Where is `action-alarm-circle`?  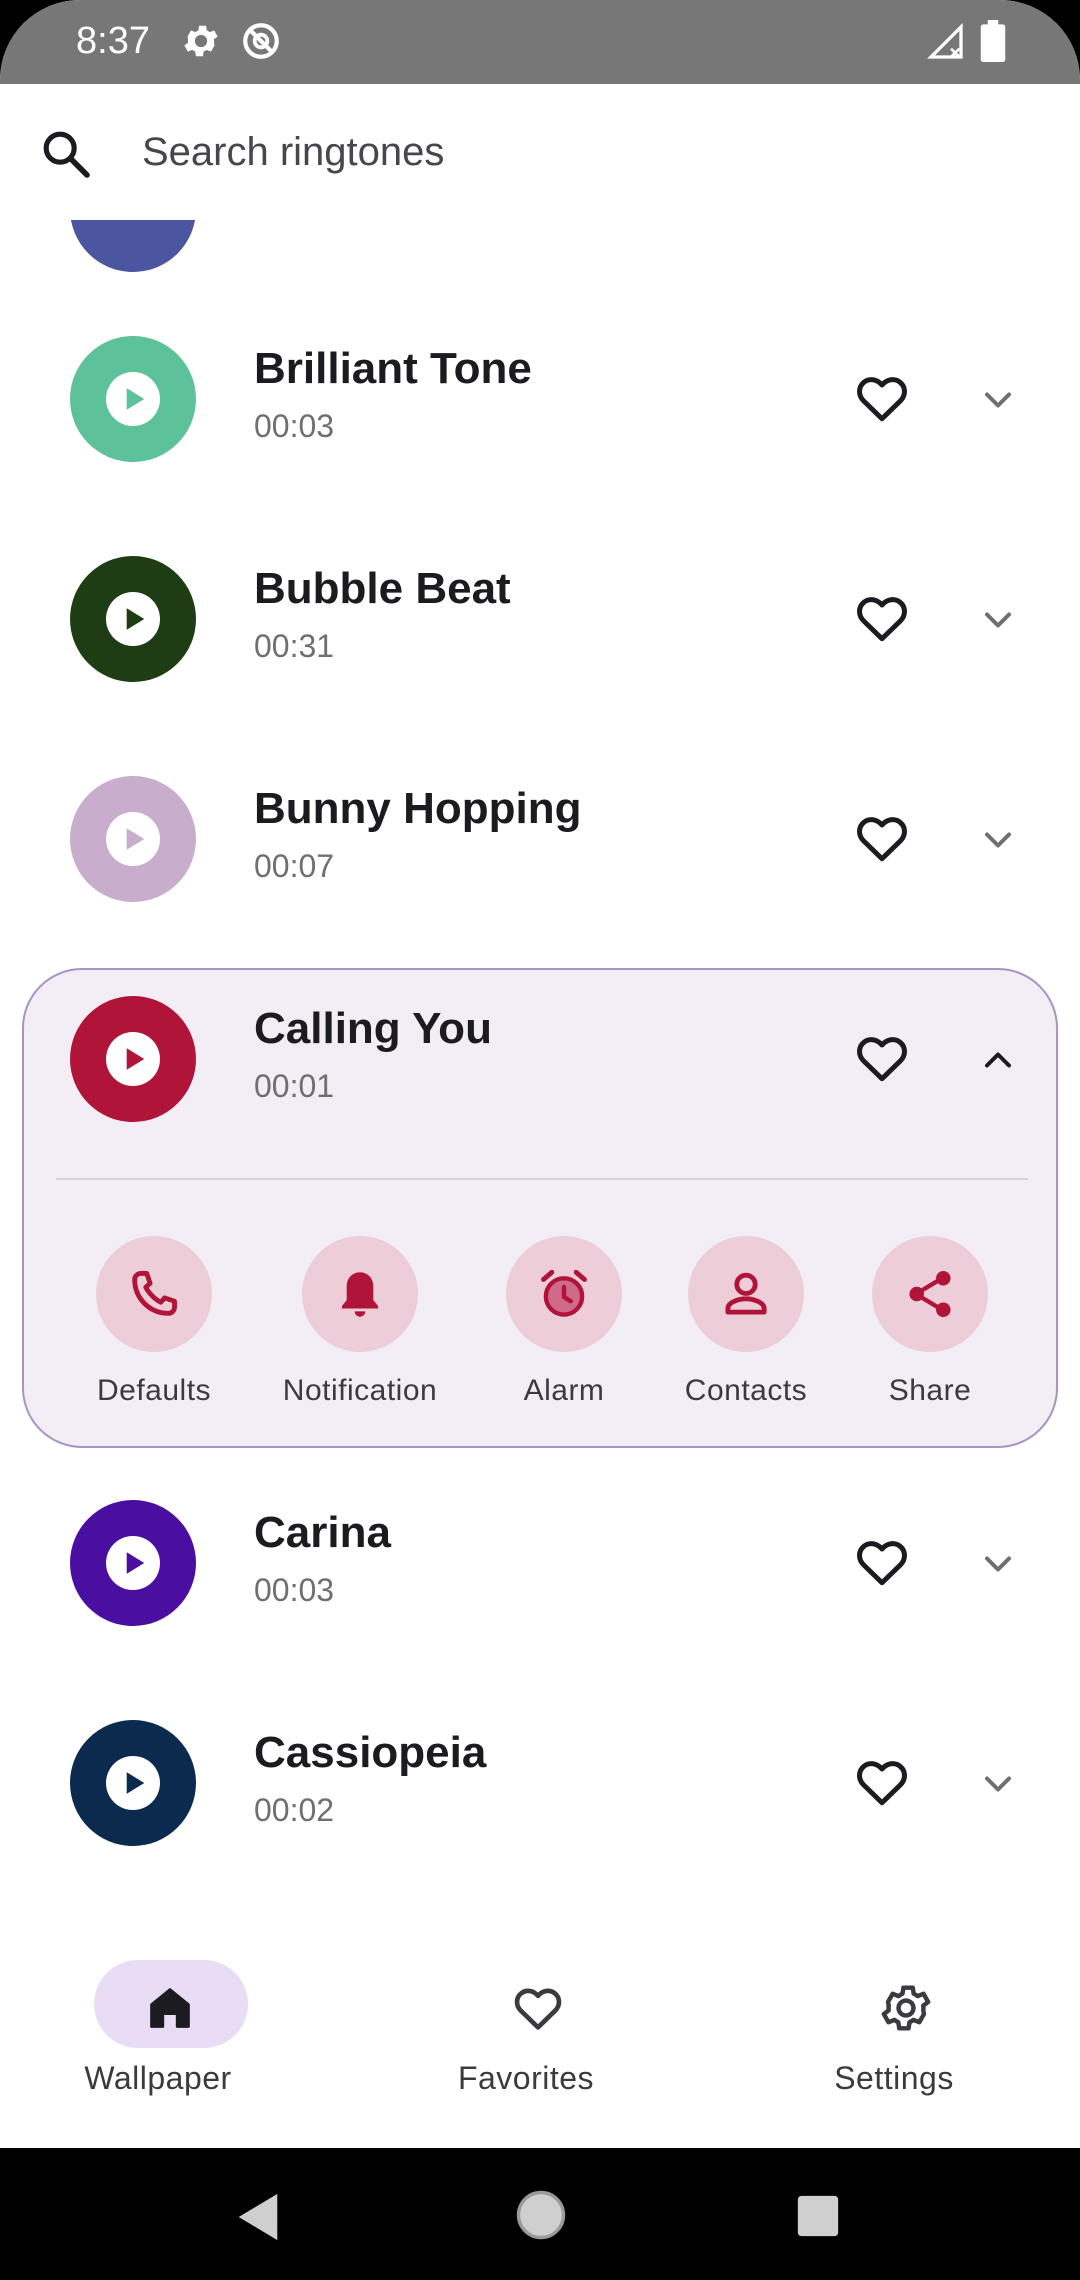 action-alarm-circle is located at coordinates (564, 1294).